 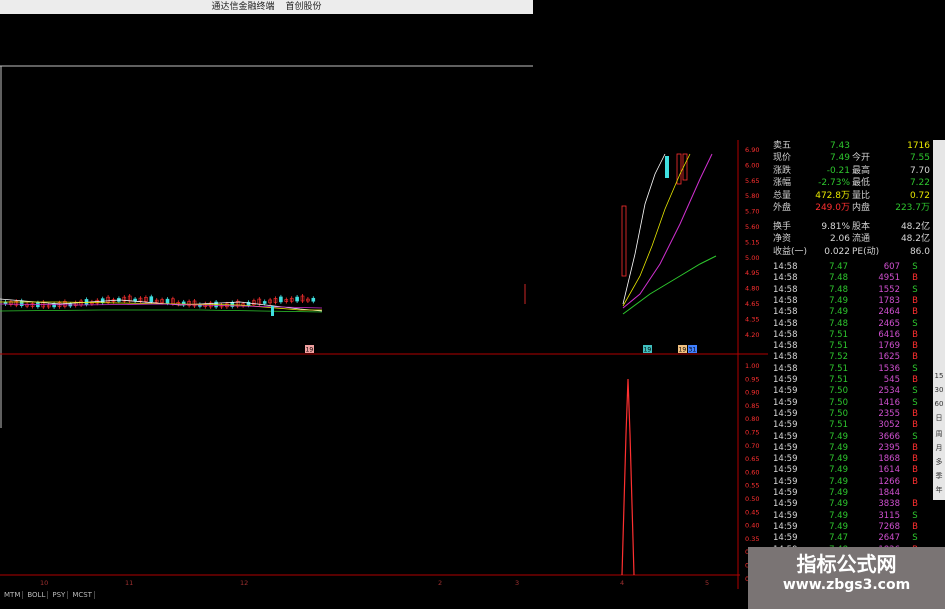 I want to click on tick-row: 14:59 7.49 3115 S, so click(x=851, y=516).